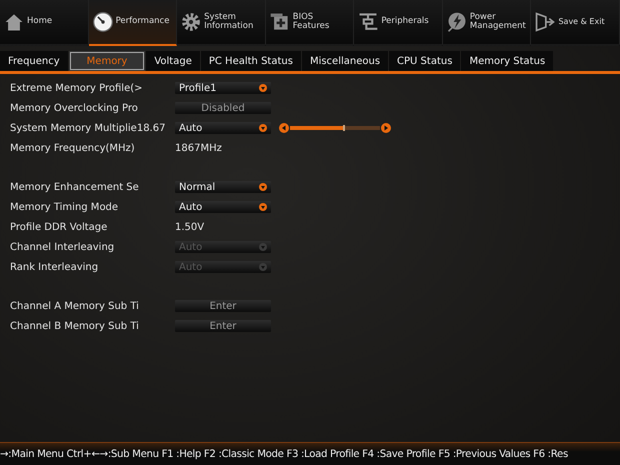 This screenshot has width=620, height=465. What do you see at coordinates (62, 247) in the screenshot?
I see `setting-label: Channel Interleaving` at bounding box center [62, 247].